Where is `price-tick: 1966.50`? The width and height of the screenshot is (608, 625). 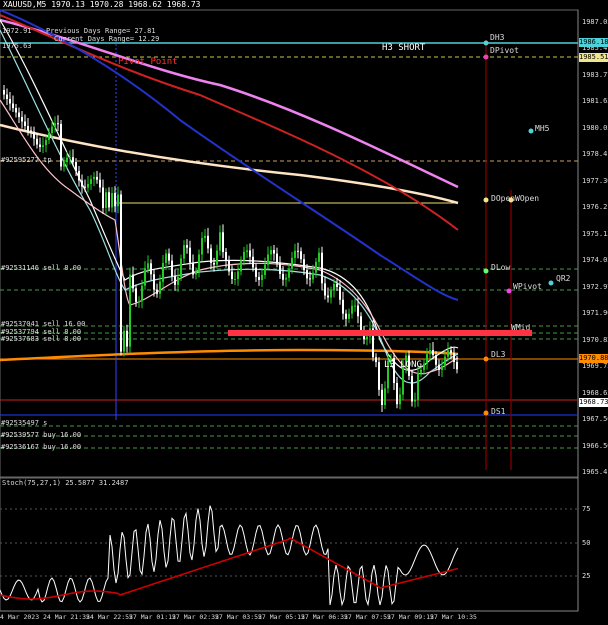 price-tick: 1966.50 is located at coordinates (595, 445).